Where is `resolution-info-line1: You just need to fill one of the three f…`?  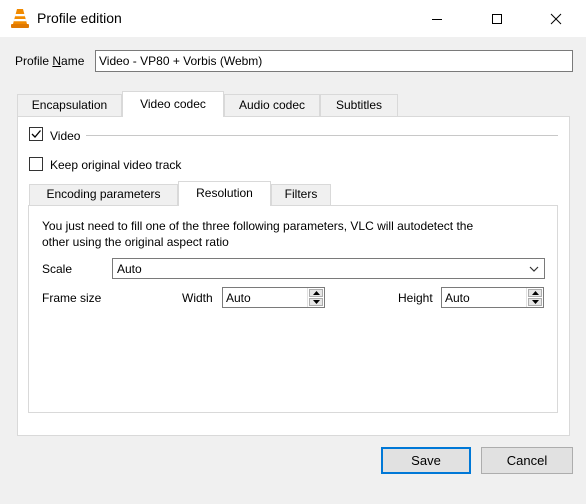 resolution-info-line1: You just need to fill one of the three f… is located at coordinates (258, 226).